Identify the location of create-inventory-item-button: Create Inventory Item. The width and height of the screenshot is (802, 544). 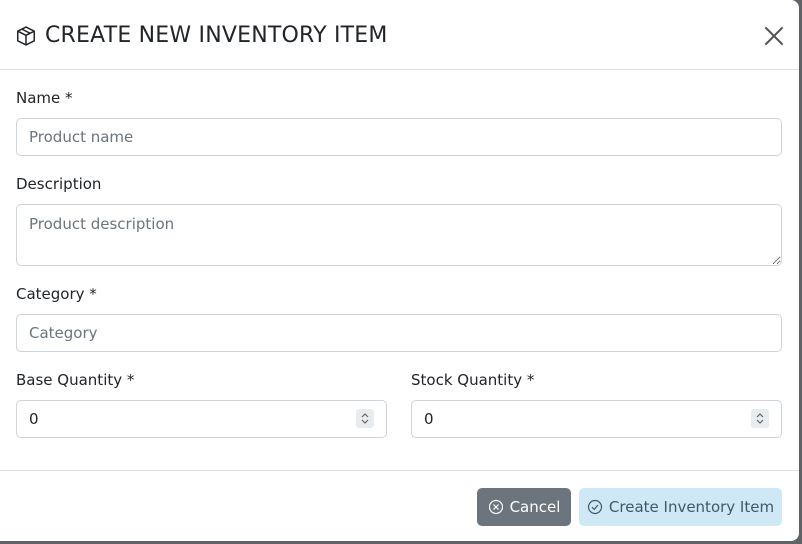
(680, 507).